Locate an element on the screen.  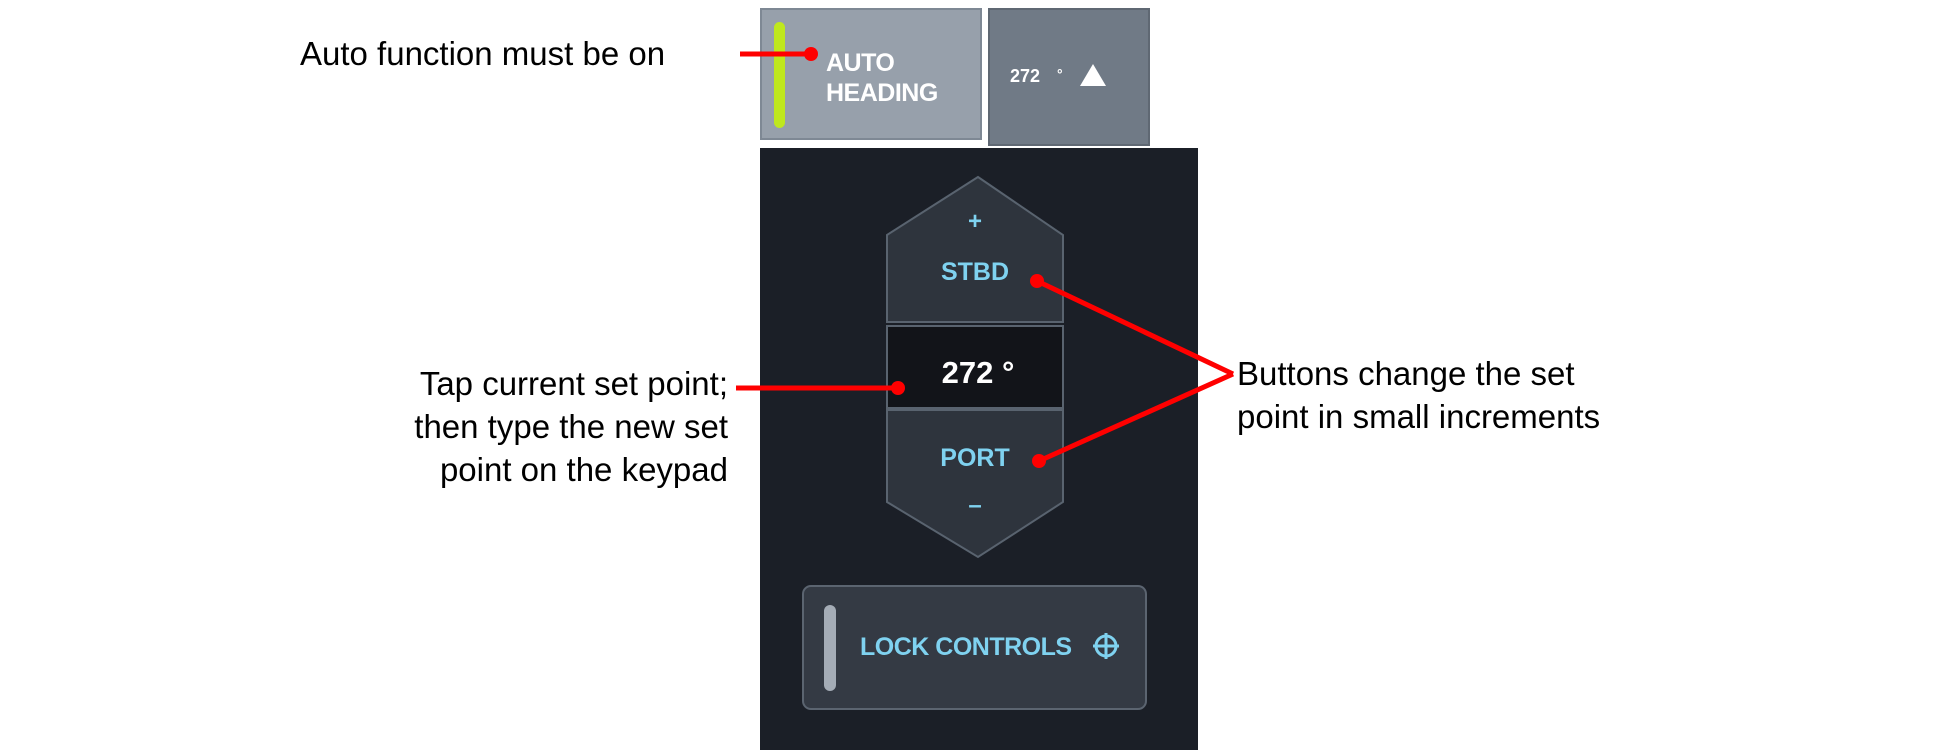
port-minus-sign: – is located at coordinates (975, 505).